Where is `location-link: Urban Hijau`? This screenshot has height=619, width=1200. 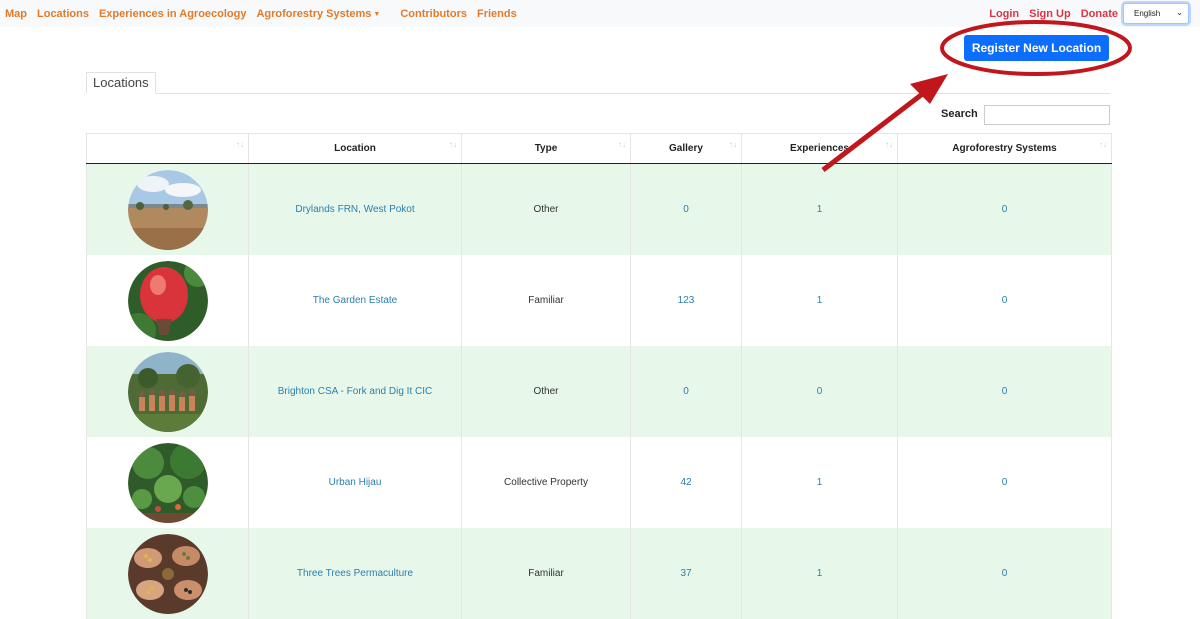 location-link: Urban Hijau is located at coordinates (355, 482).